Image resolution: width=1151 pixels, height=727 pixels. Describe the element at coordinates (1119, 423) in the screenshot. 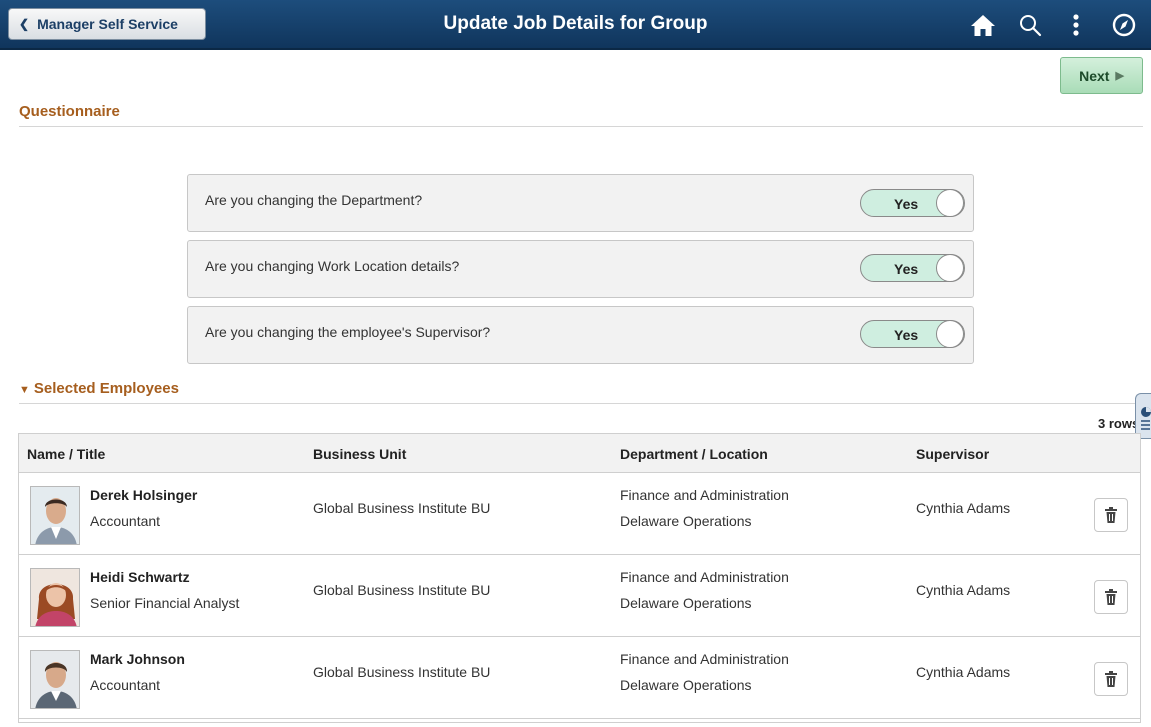

I see `row-count: 3 rows` at that location.